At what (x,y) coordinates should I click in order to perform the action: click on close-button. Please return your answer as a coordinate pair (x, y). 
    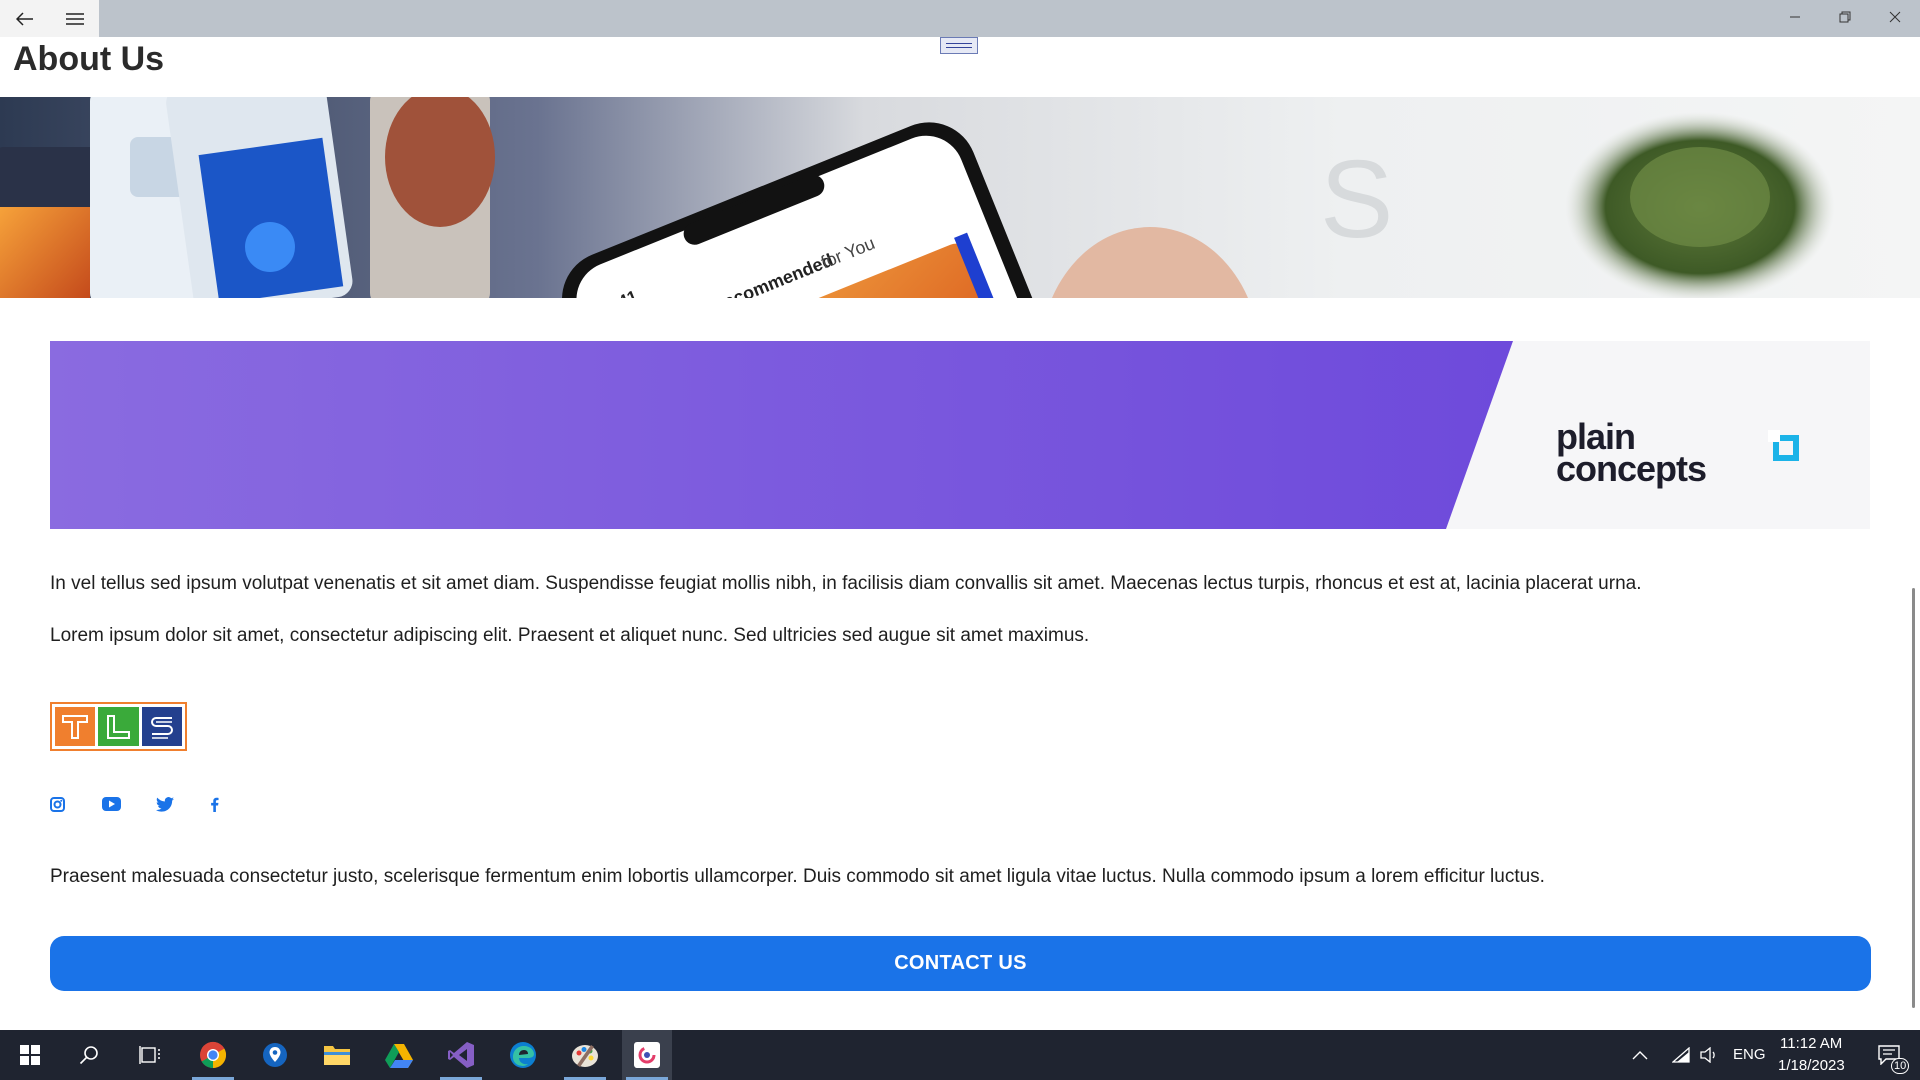
    Looking at the image, I should click on (1895, 17).